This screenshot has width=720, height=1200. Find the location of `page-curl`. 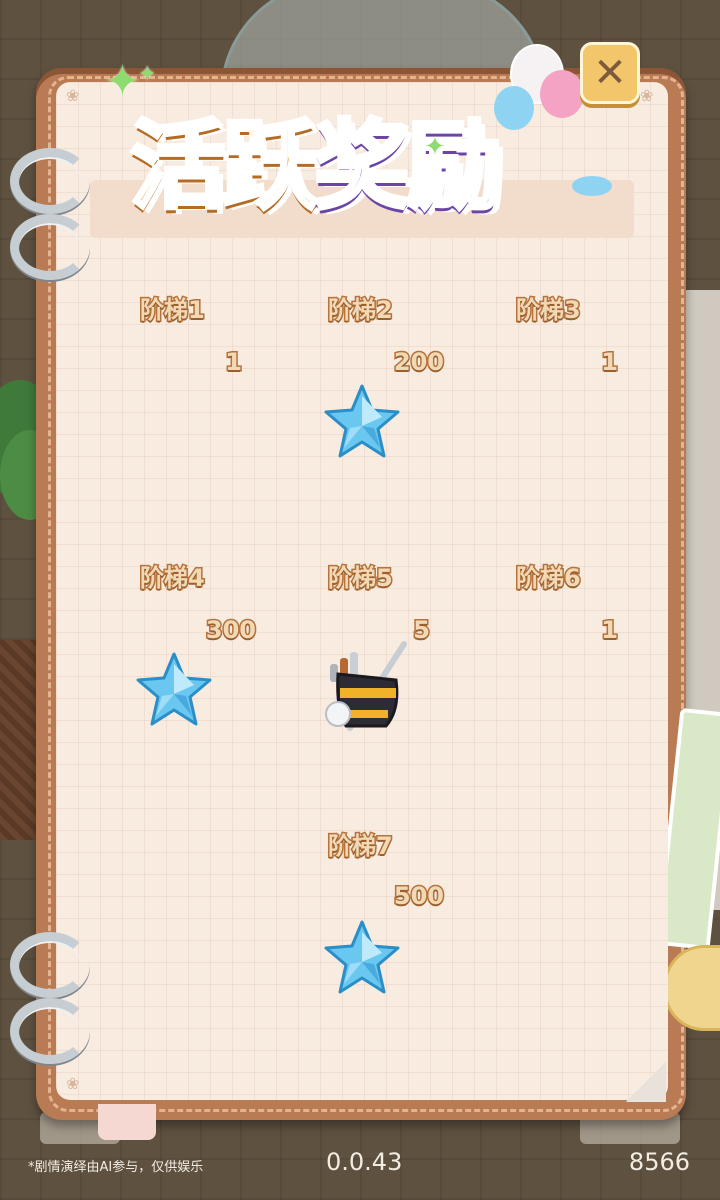

page-curl is located at coordinates (646, 1082).